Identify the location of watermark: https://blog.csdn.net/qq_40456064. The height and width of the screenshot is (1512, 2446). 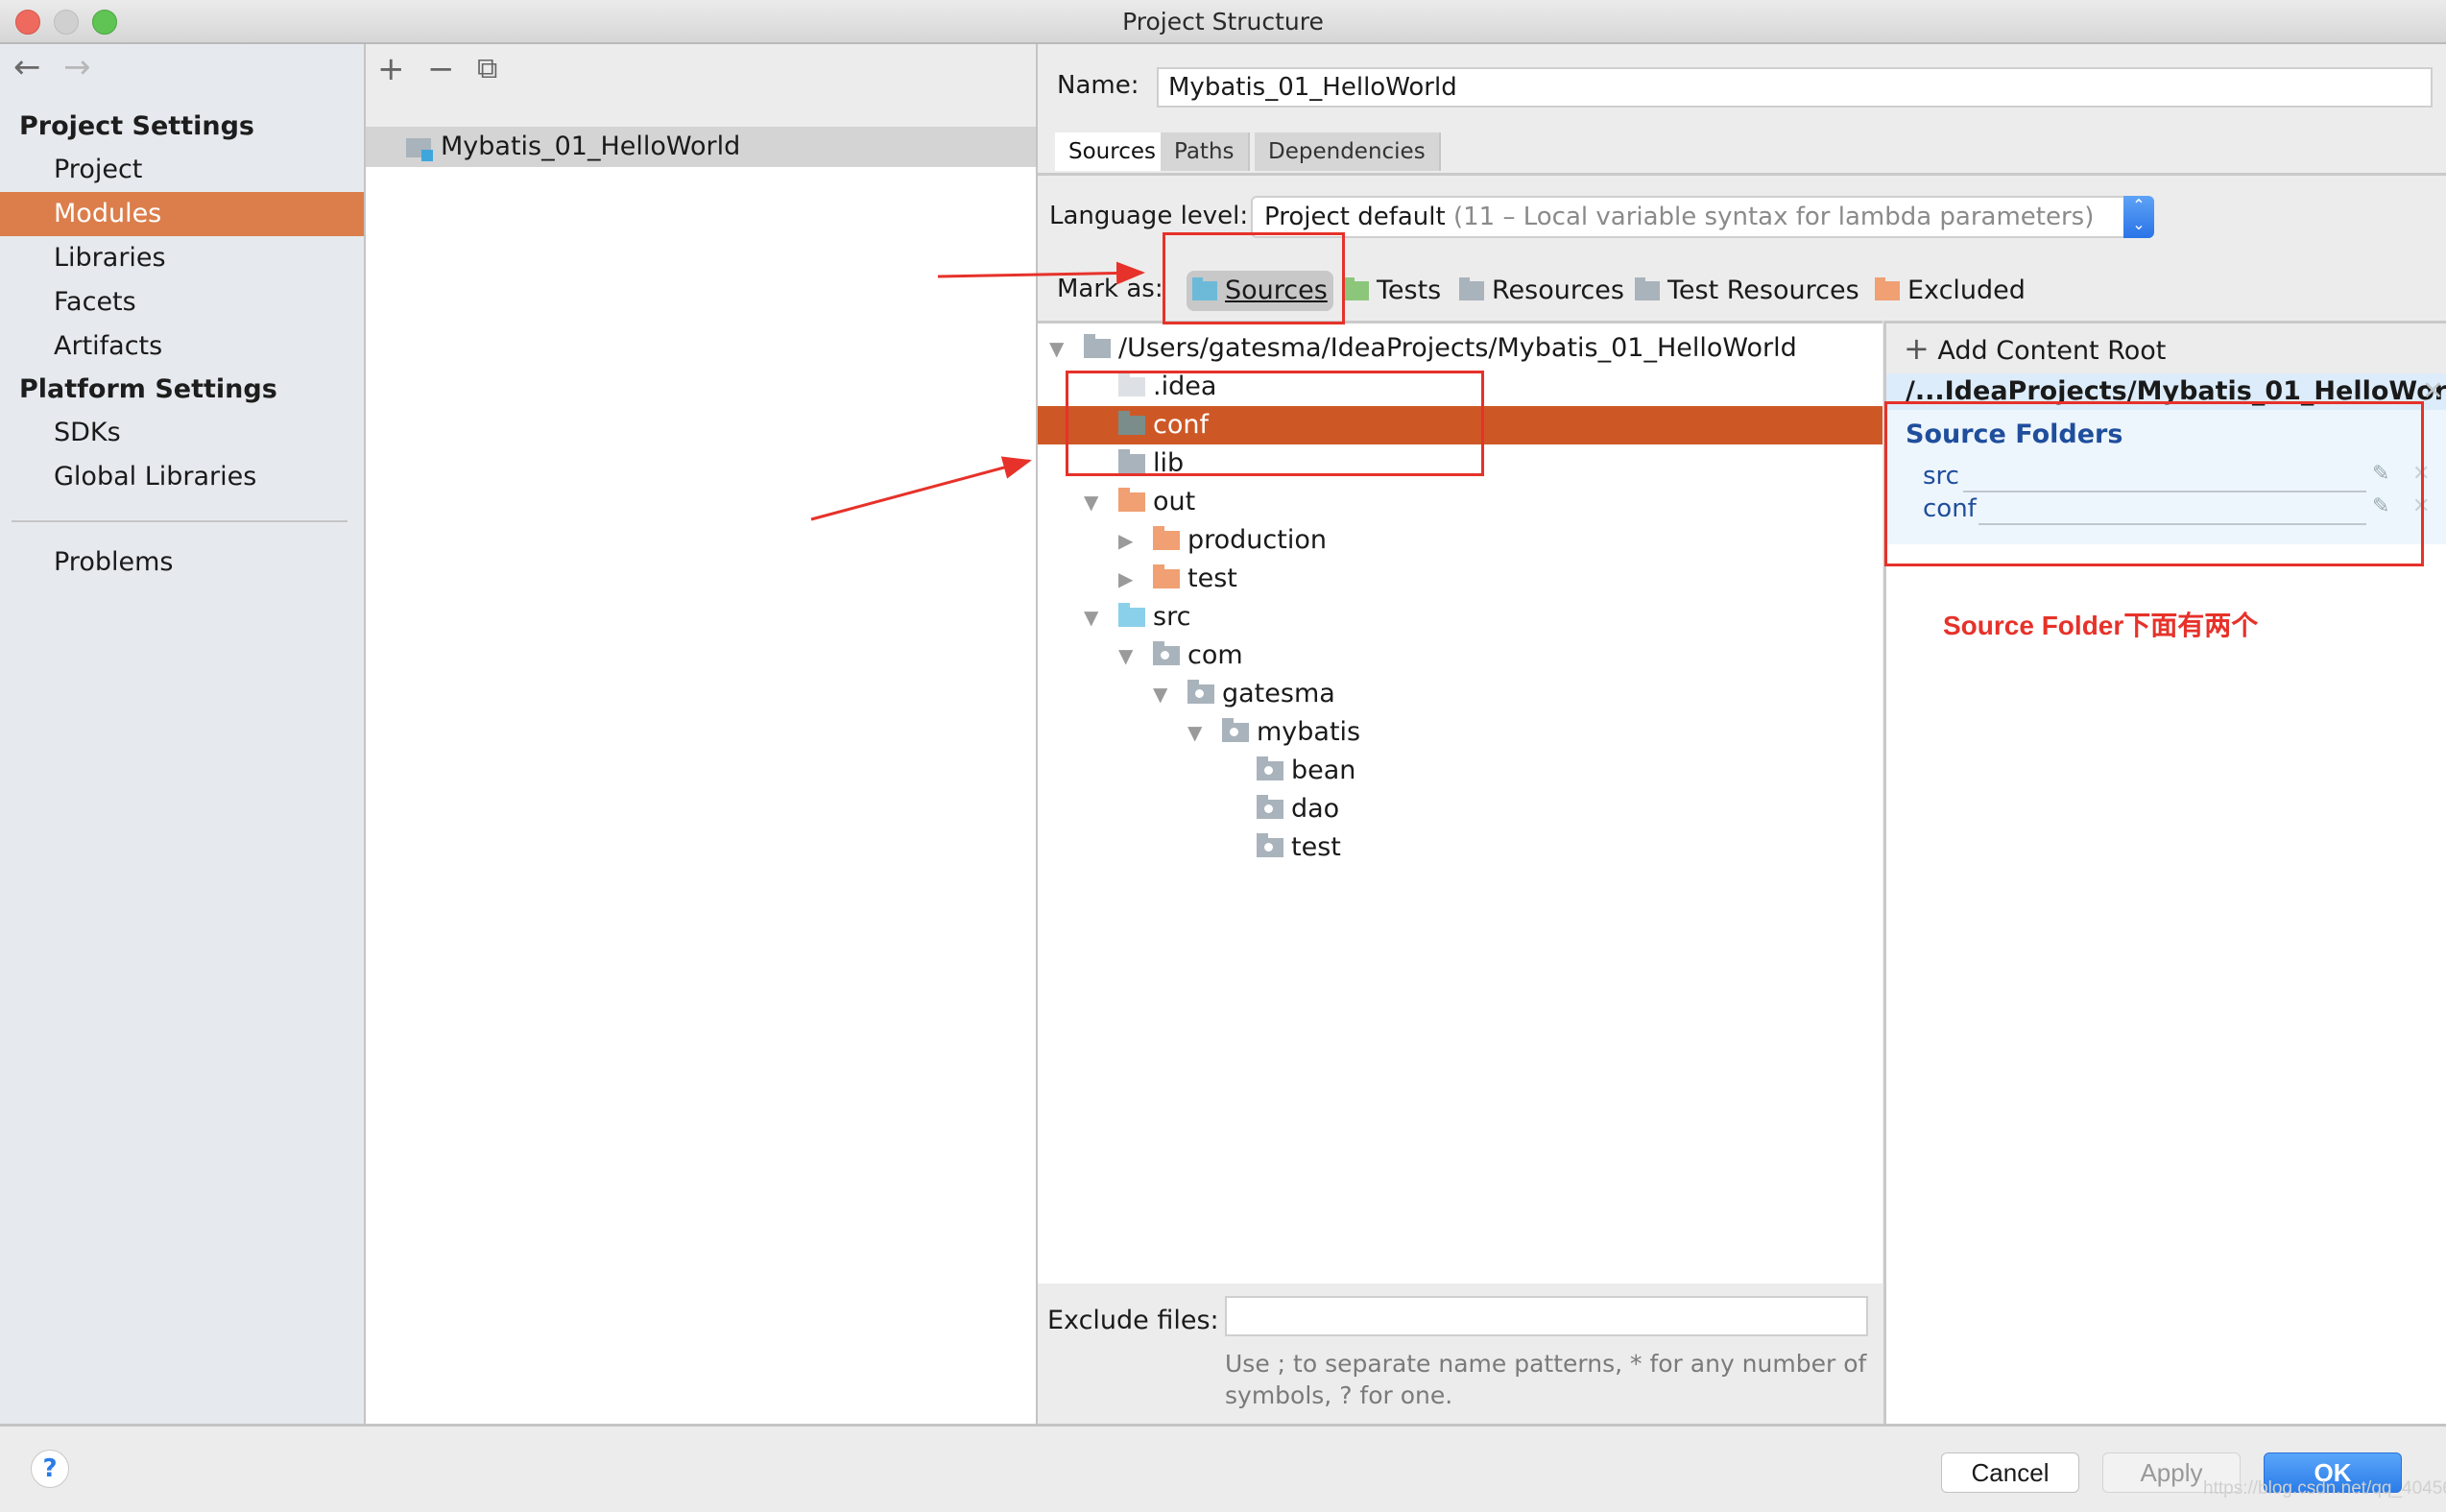
(2324, 1488).